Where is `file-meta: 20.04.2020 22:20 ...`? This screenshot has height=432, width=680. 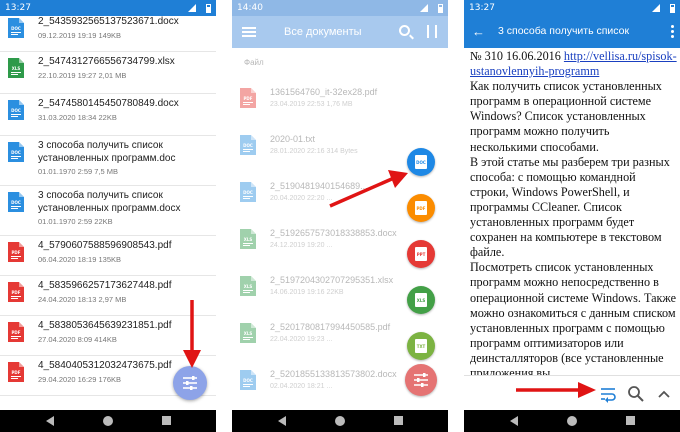 file-meta: 20.04.2020 22:20 ... is located at coordinates (301, 198).